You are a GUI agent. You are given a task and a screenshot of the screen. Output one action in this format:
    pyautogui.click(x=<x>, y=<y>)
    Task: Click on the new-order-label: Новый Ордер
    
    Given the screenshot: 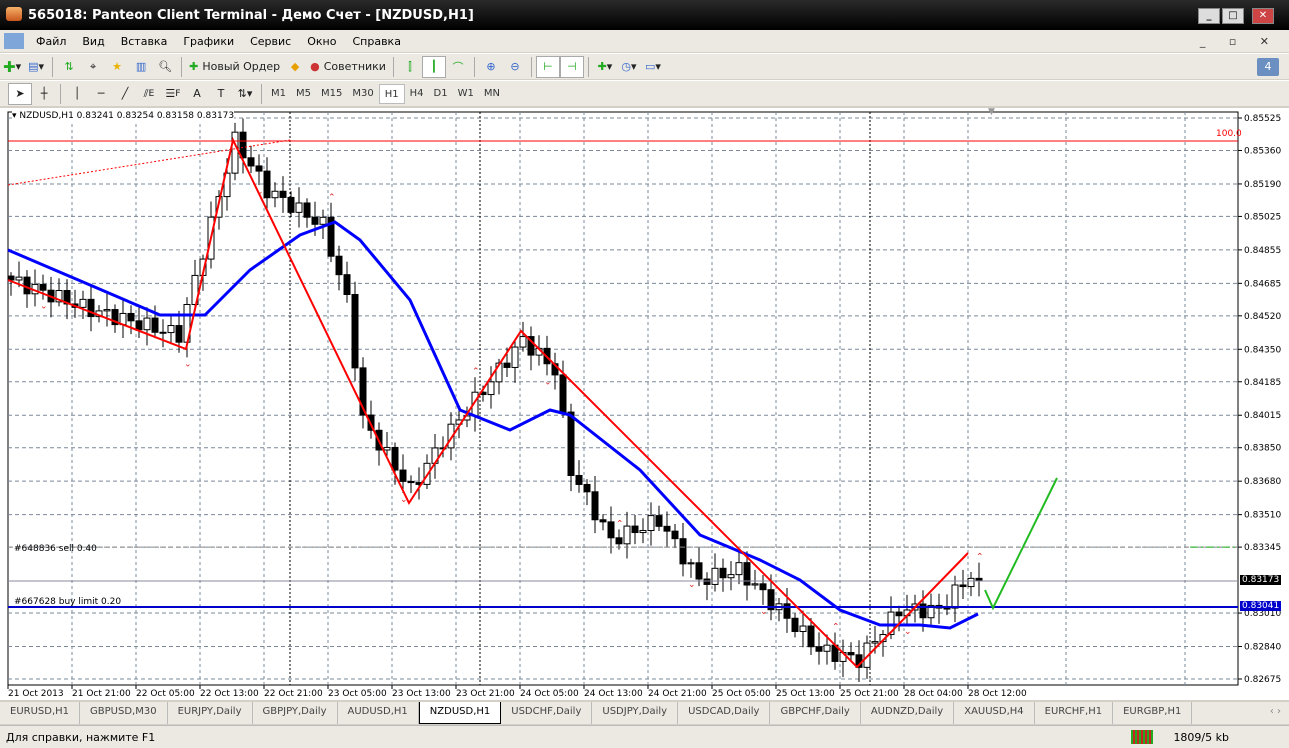 What is the action you would take?
    pyautogui.click(x=241, y=66)
    